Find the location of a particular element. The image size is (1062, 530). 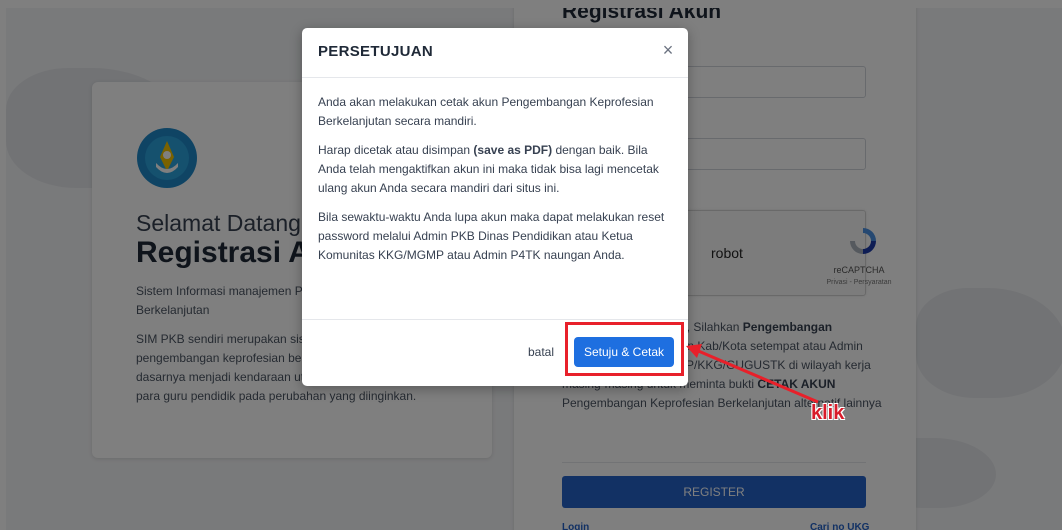

annotation-label: klik is located at coordinates (828, 413).